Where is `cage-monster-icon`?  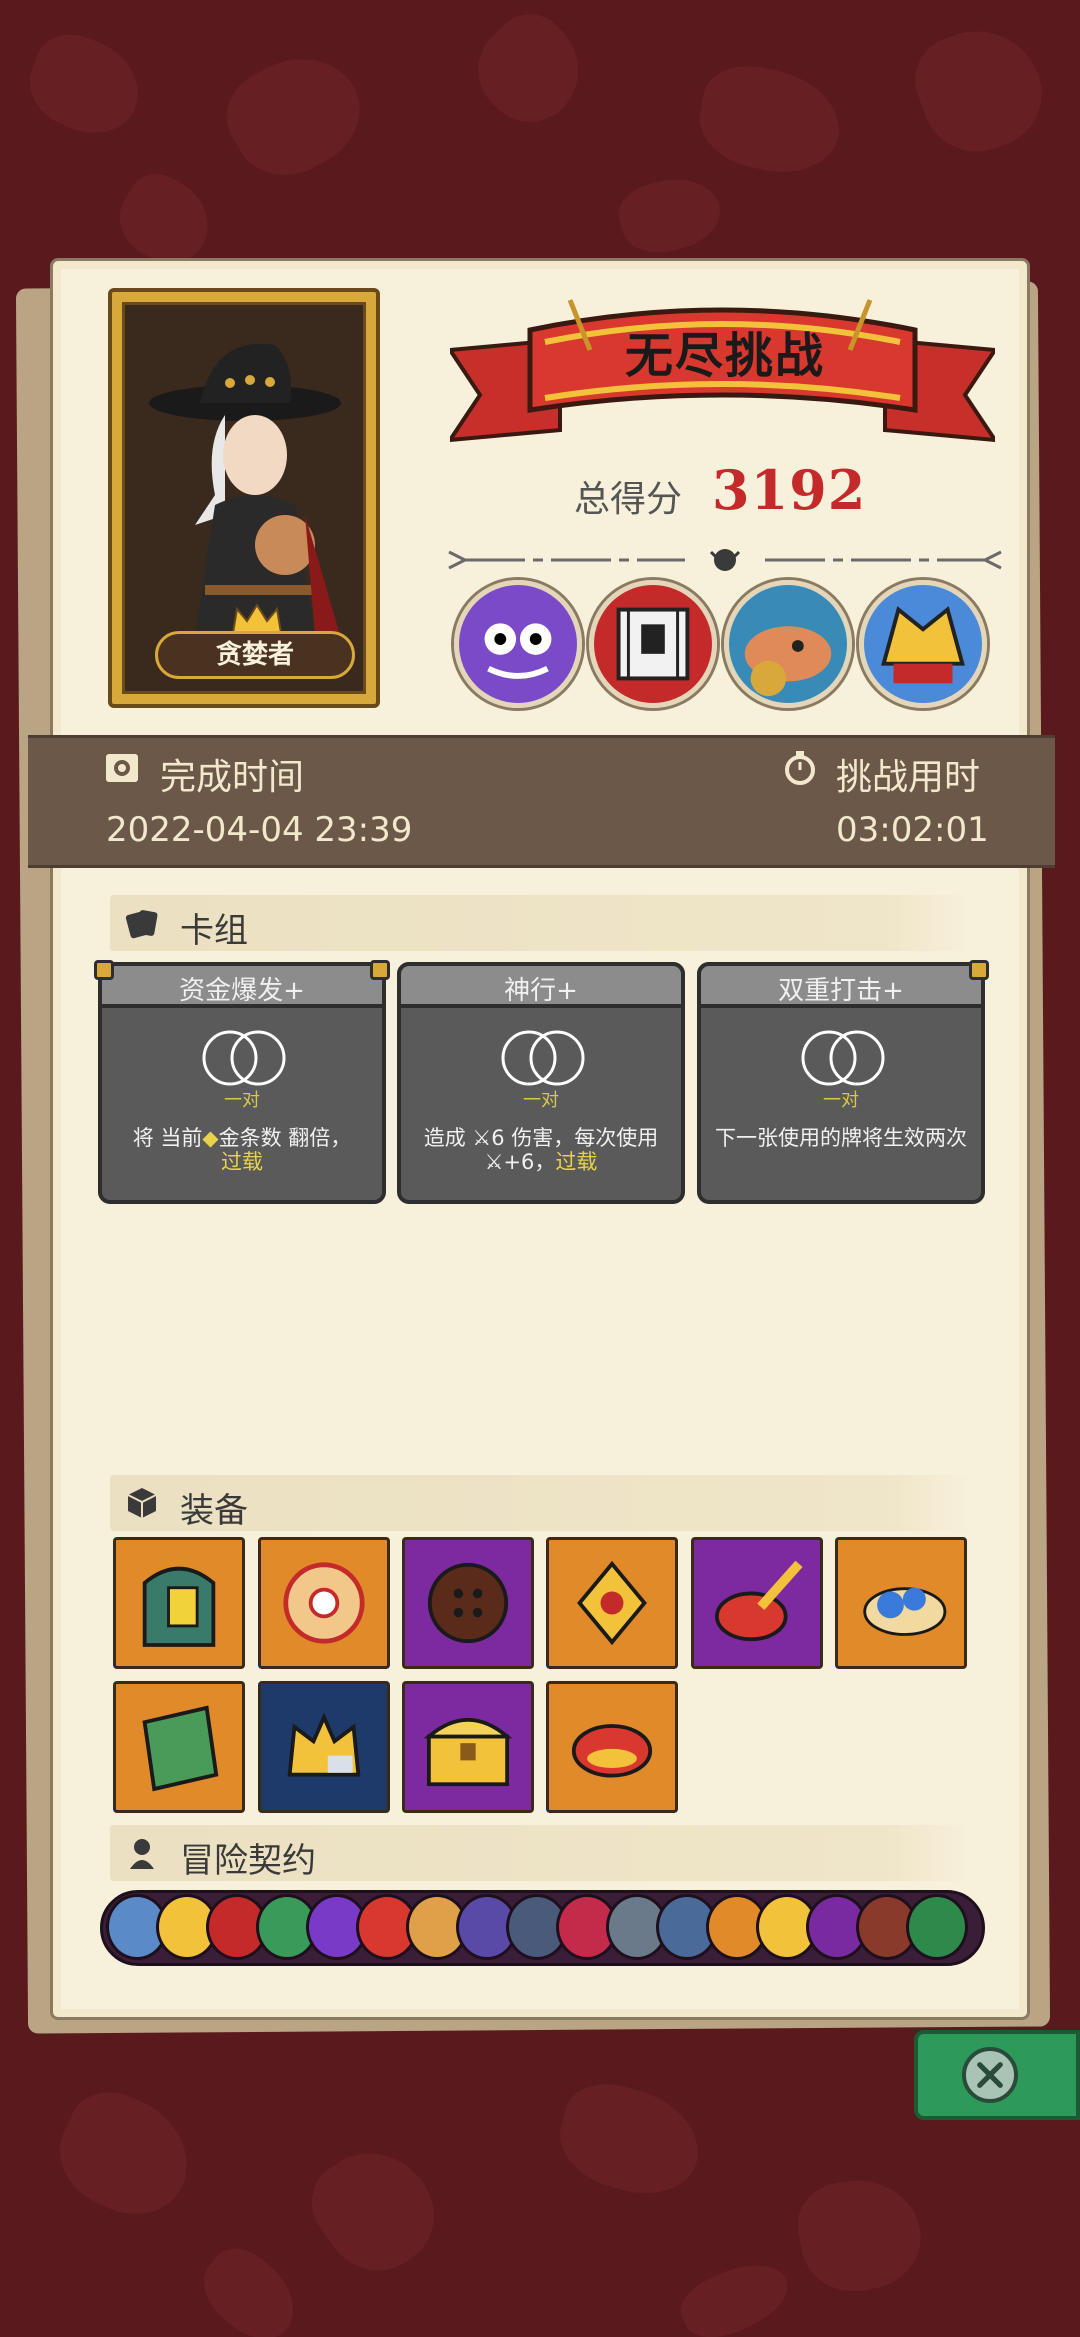 cage-monster-icon is located at coordinates (653, 644).